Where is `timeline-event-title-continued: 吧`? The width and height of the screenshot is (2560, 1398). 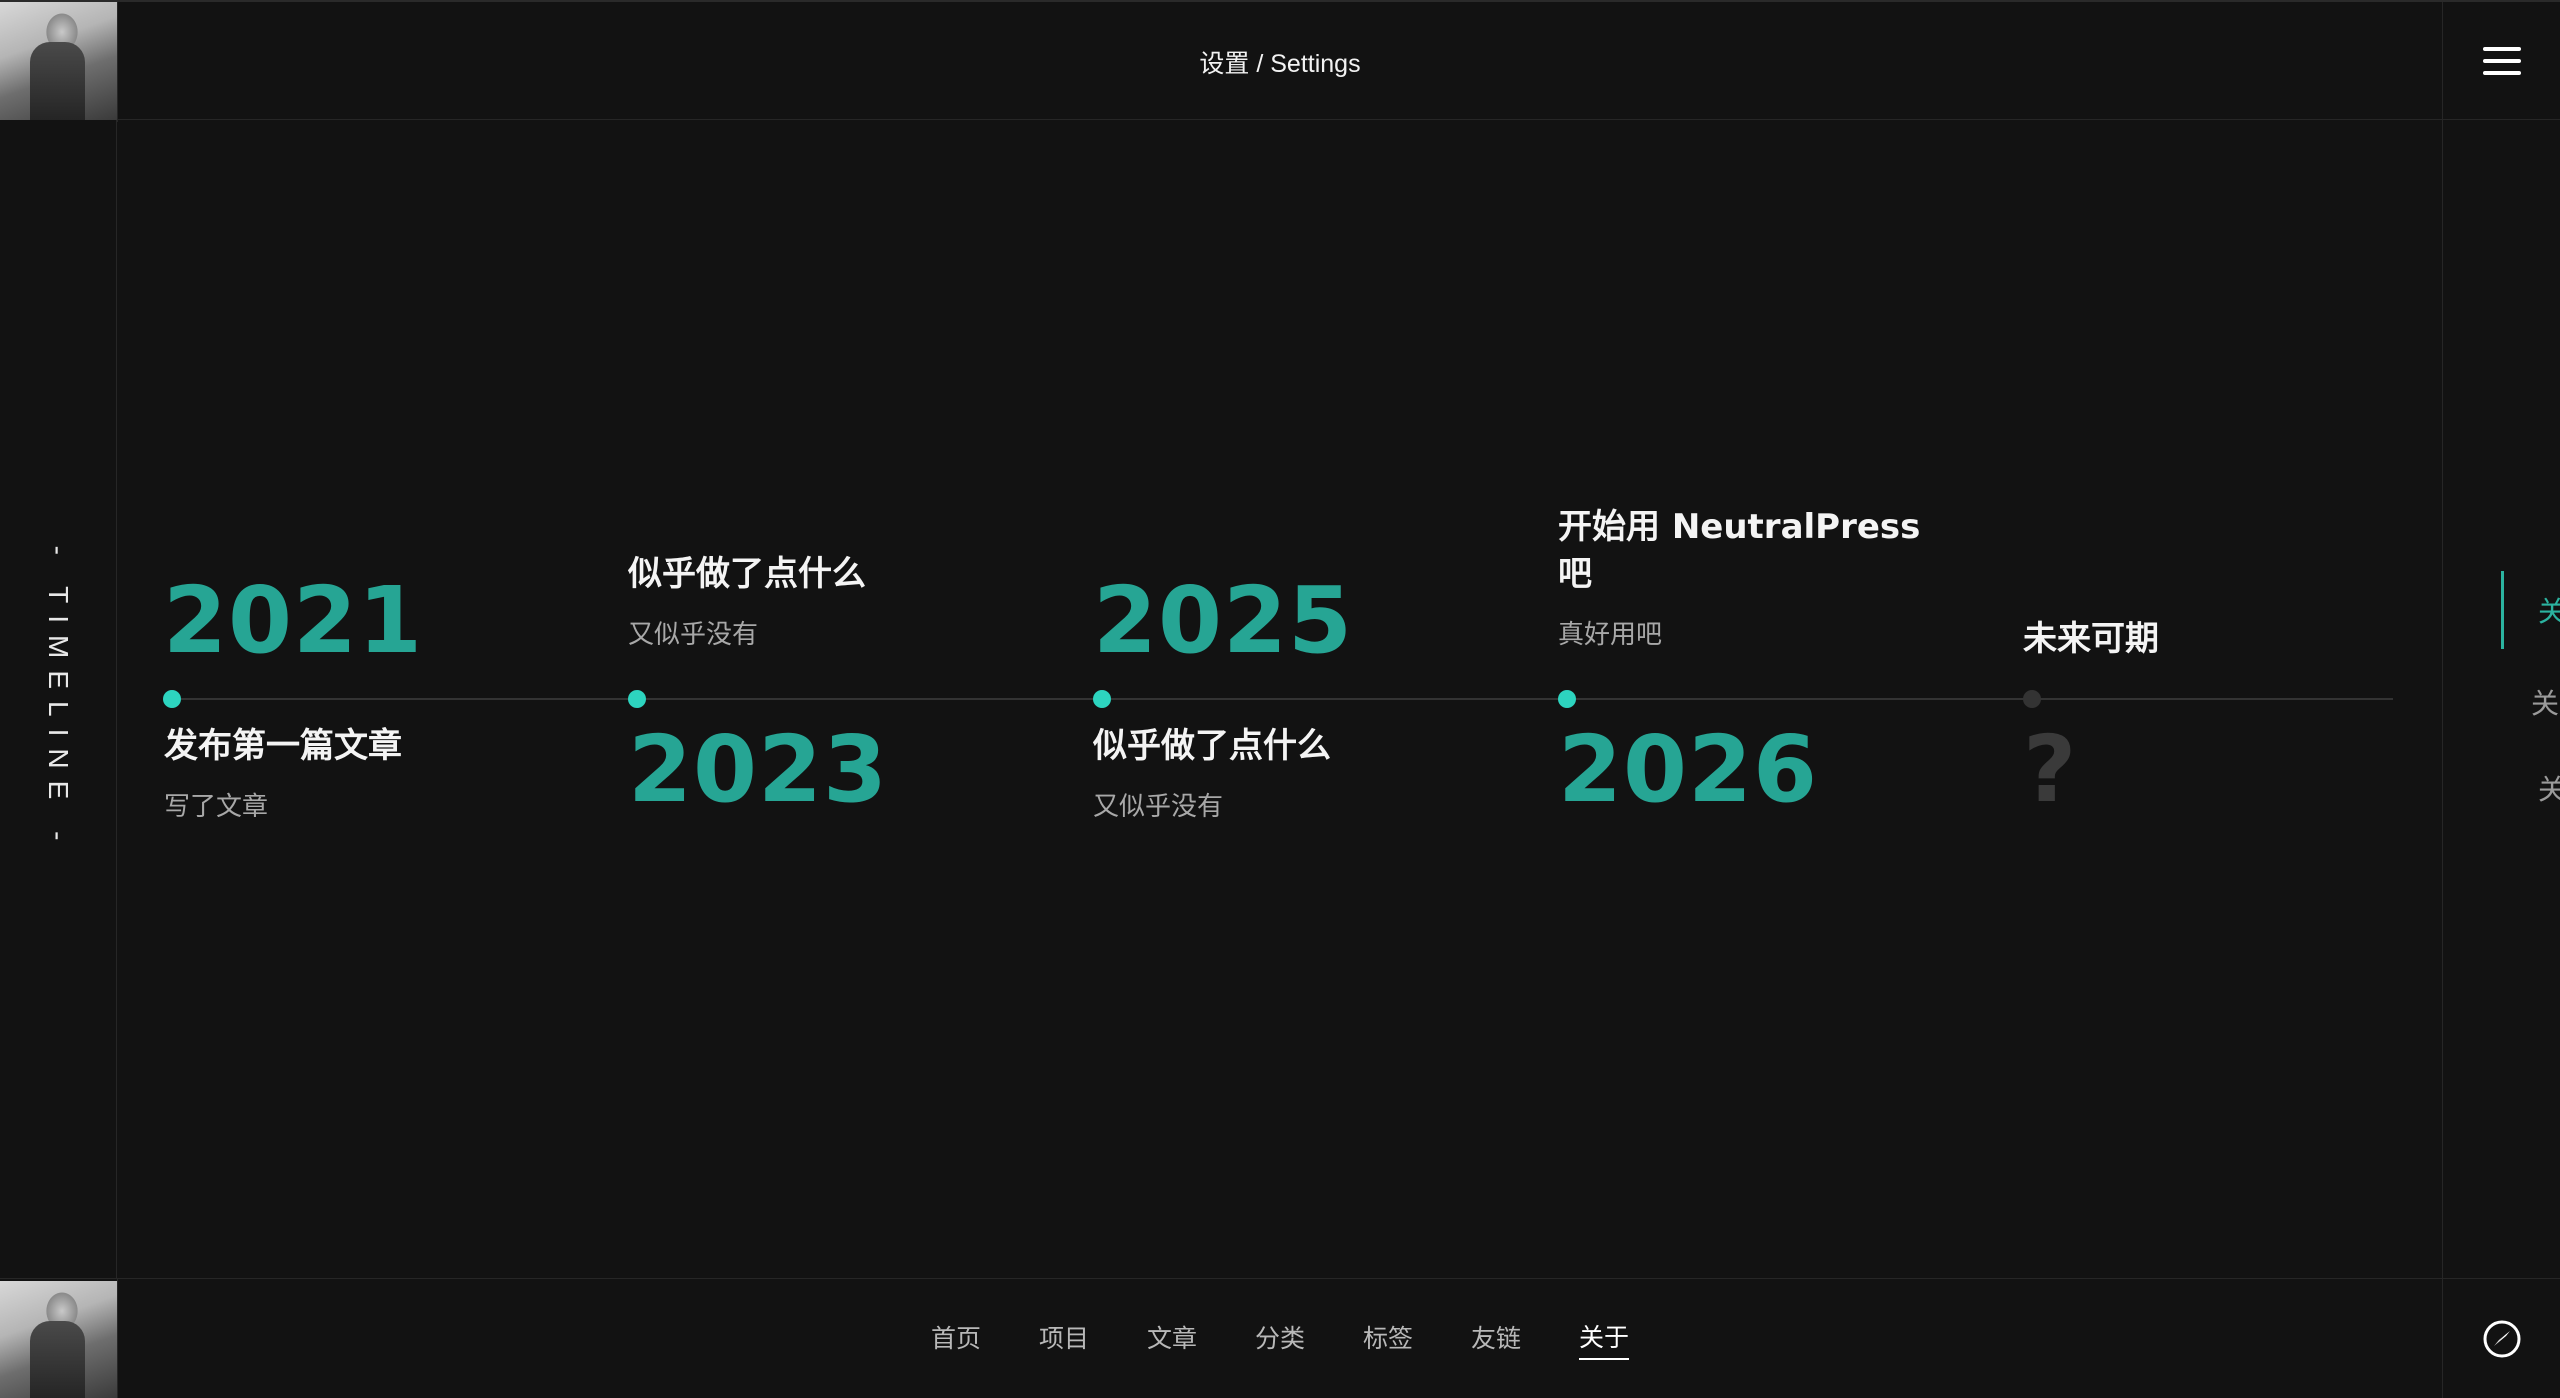
timeline-event-title-continued: 吧 is located at coordinates (1575, 574).